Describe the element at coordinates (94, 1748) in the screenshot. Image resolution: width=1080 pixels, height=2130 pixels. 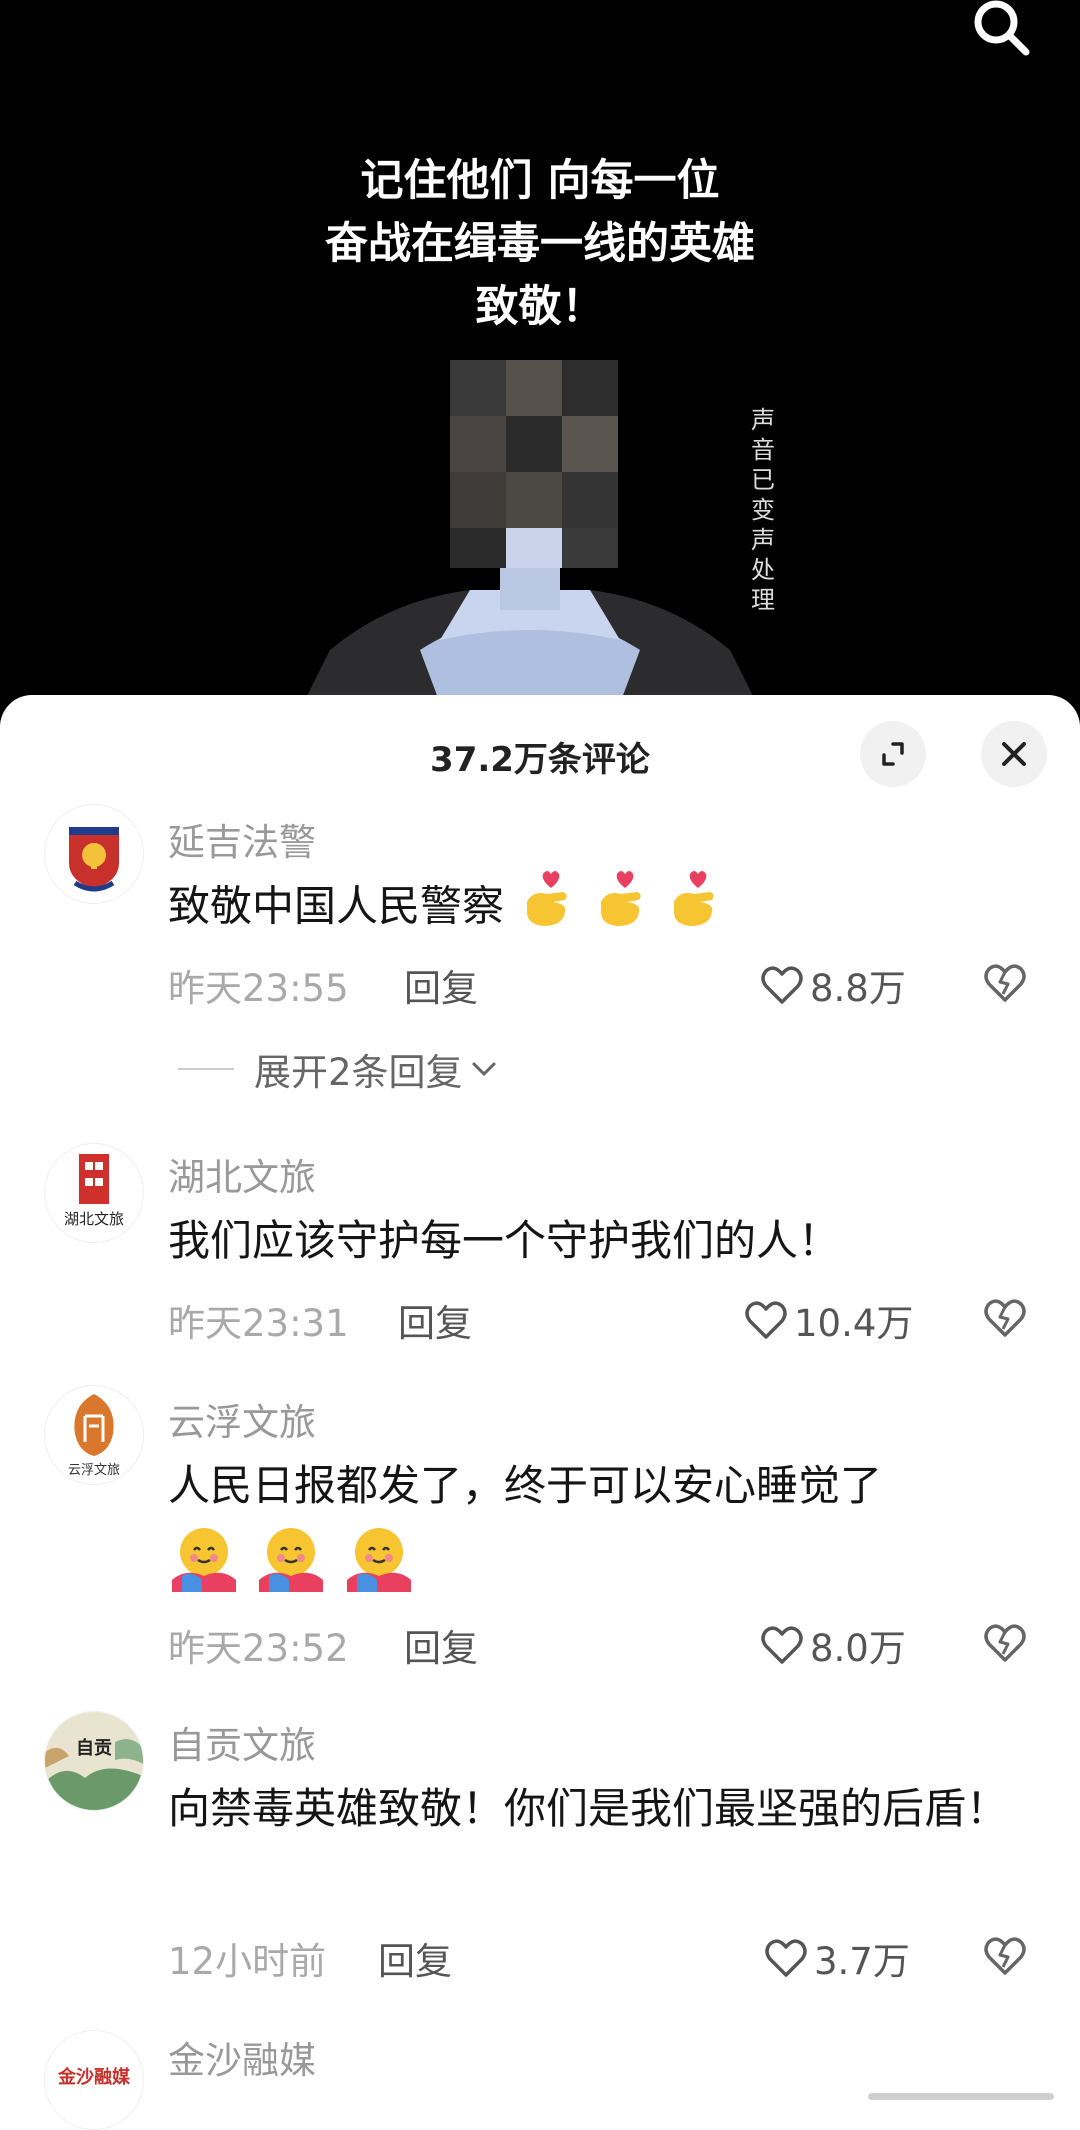
I see `svg-text: 自贡` at that location.